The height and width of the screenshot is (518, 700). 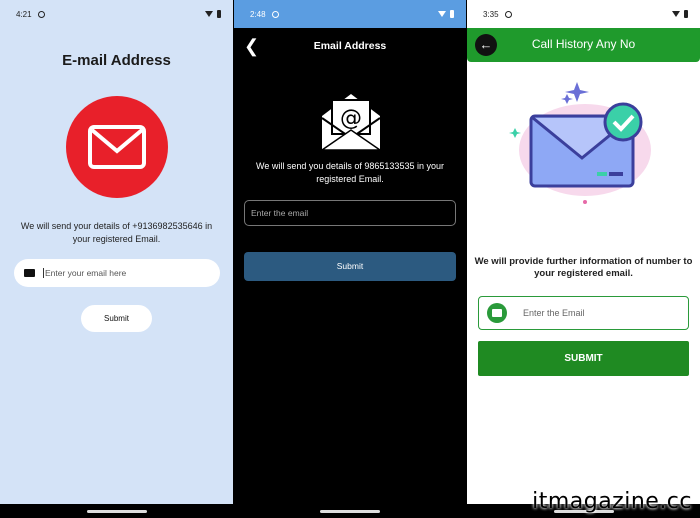 What do you see at coordinates (583, 358) in the screenshot?
I see `submit-button: SUBMIT` at bounding box center [583, 358].